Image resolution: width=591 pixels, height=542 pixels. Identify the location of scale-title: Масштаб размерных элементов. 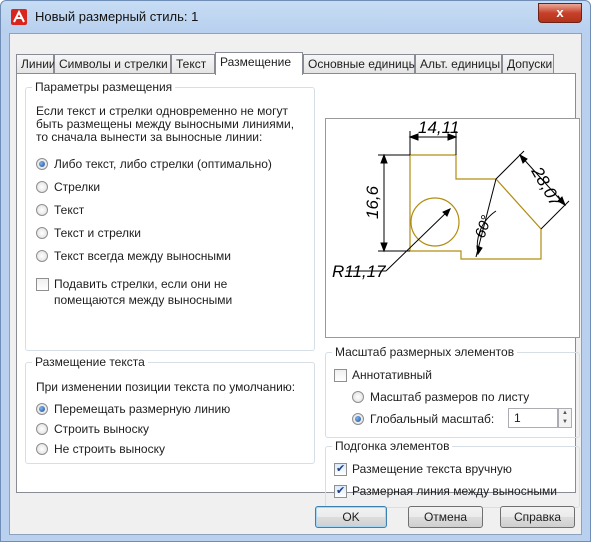
(425, 352).